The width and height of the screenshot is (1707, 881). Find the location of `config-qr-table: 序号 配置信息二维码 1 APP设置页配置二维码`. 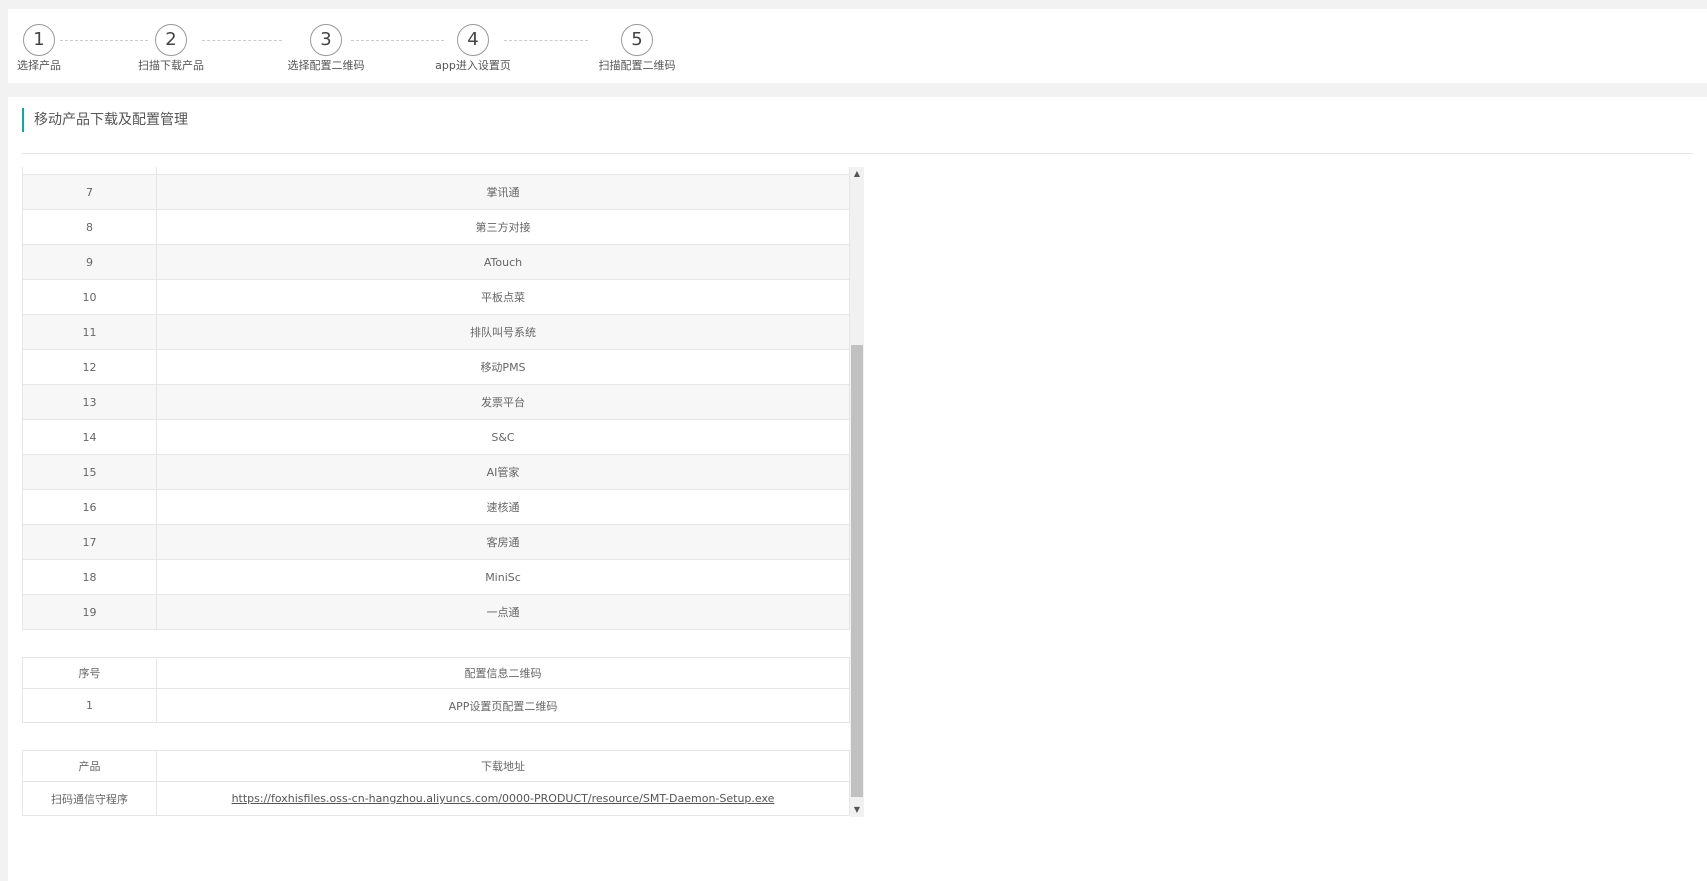

config-qr-table: 序号 配置信息二维码 1 APP设置页配置二维码 is located at coordinates (436, 690).